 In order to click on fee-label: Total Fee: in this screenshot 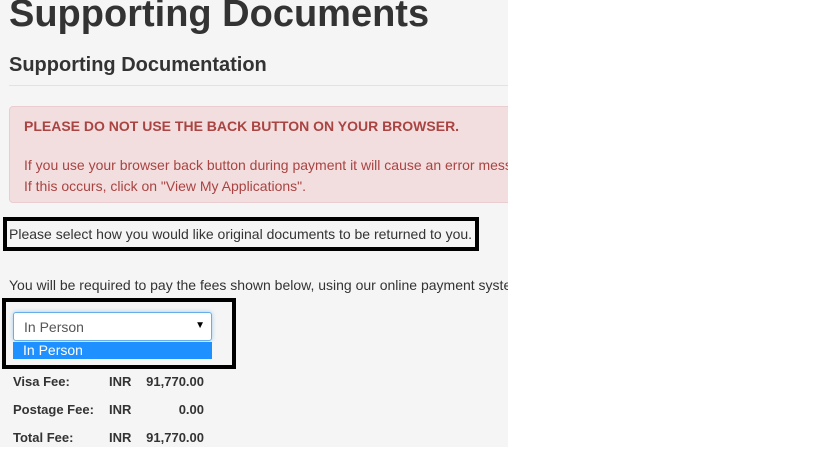, I will do `click(43, 437)`.